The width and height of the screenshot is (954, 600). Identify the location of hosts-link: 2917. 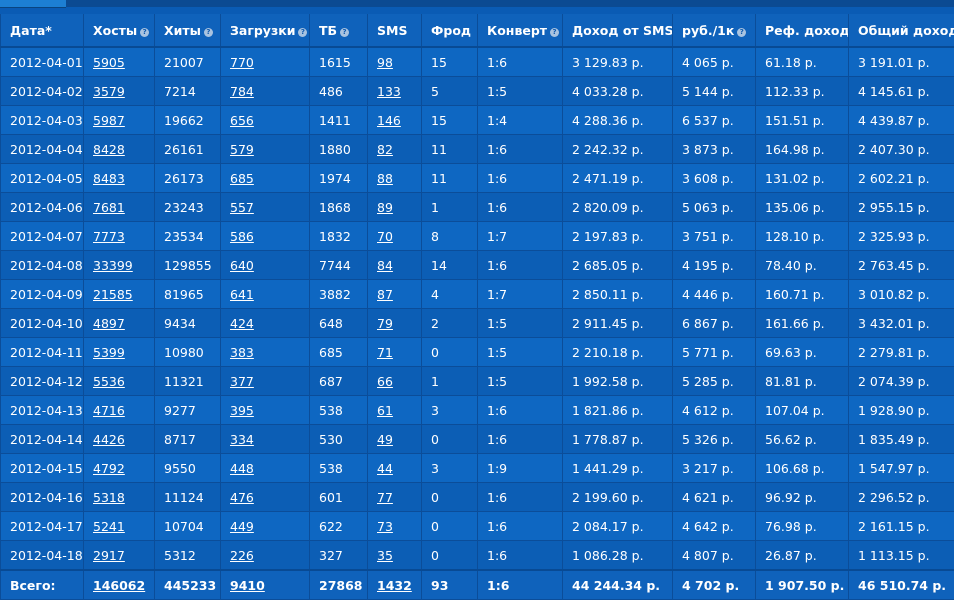
(109, 555).